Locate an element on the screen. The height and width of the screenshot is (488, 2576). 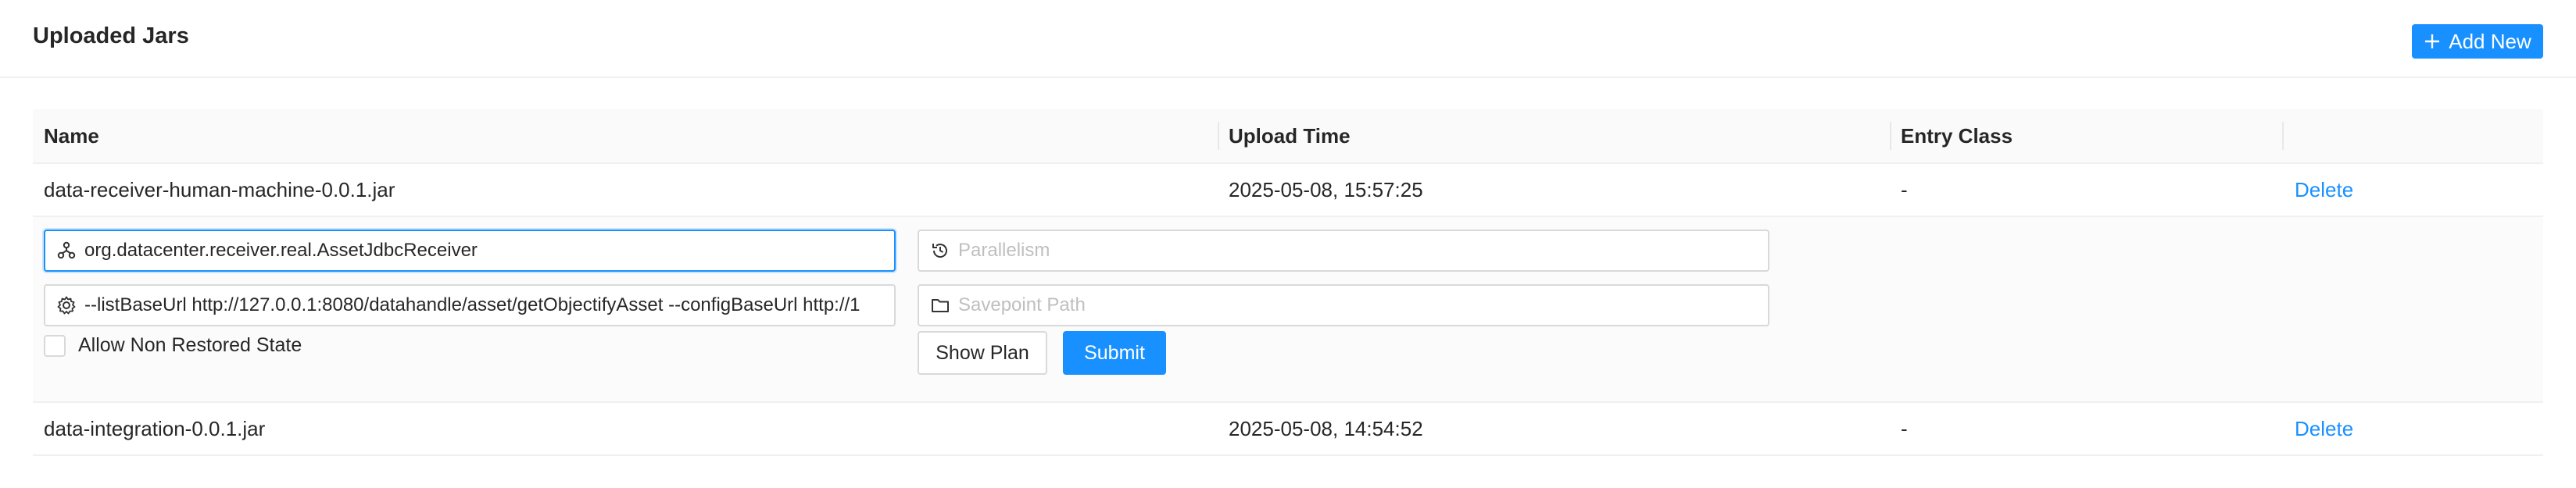
allow-non-restored-option: Allow Non Restored State is located at coordinates (173, 345).